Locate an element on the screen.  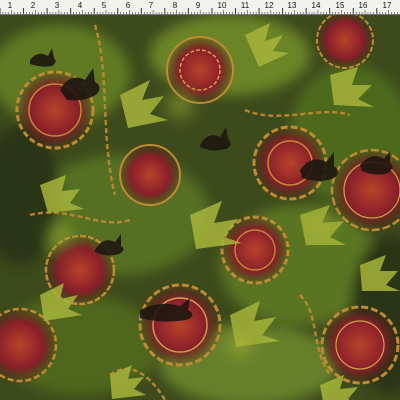
ruler-number: 13 is located at coordinates (292, 5).